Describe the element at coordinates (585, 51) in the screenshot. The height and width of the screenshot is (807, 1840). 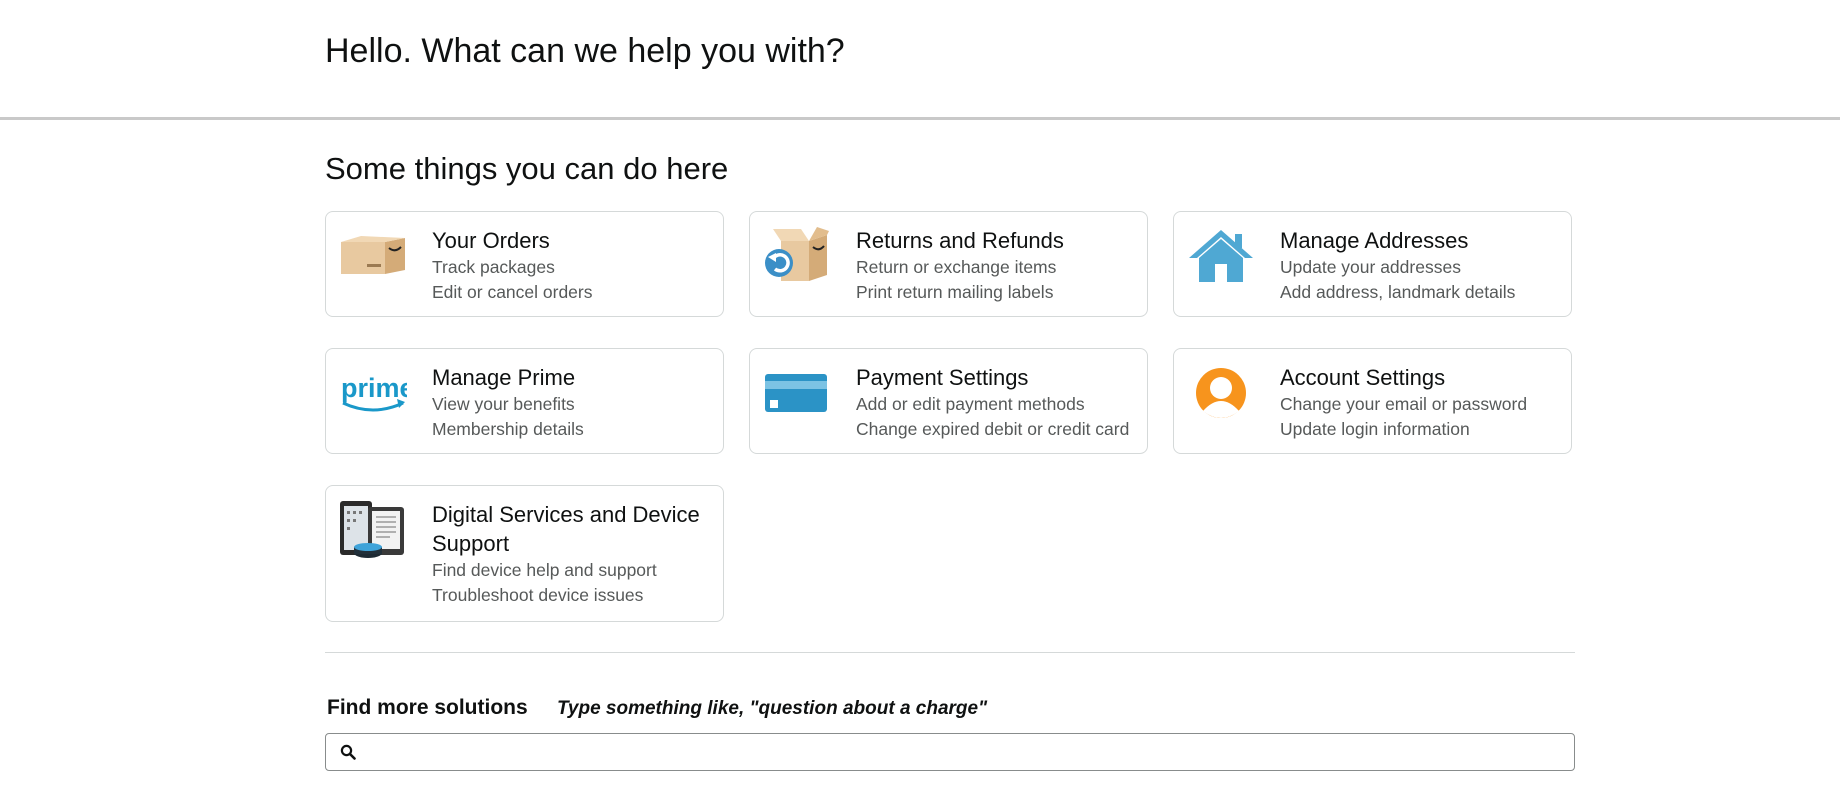
I see `page-title: Hello. What can we help you with?` at that location.